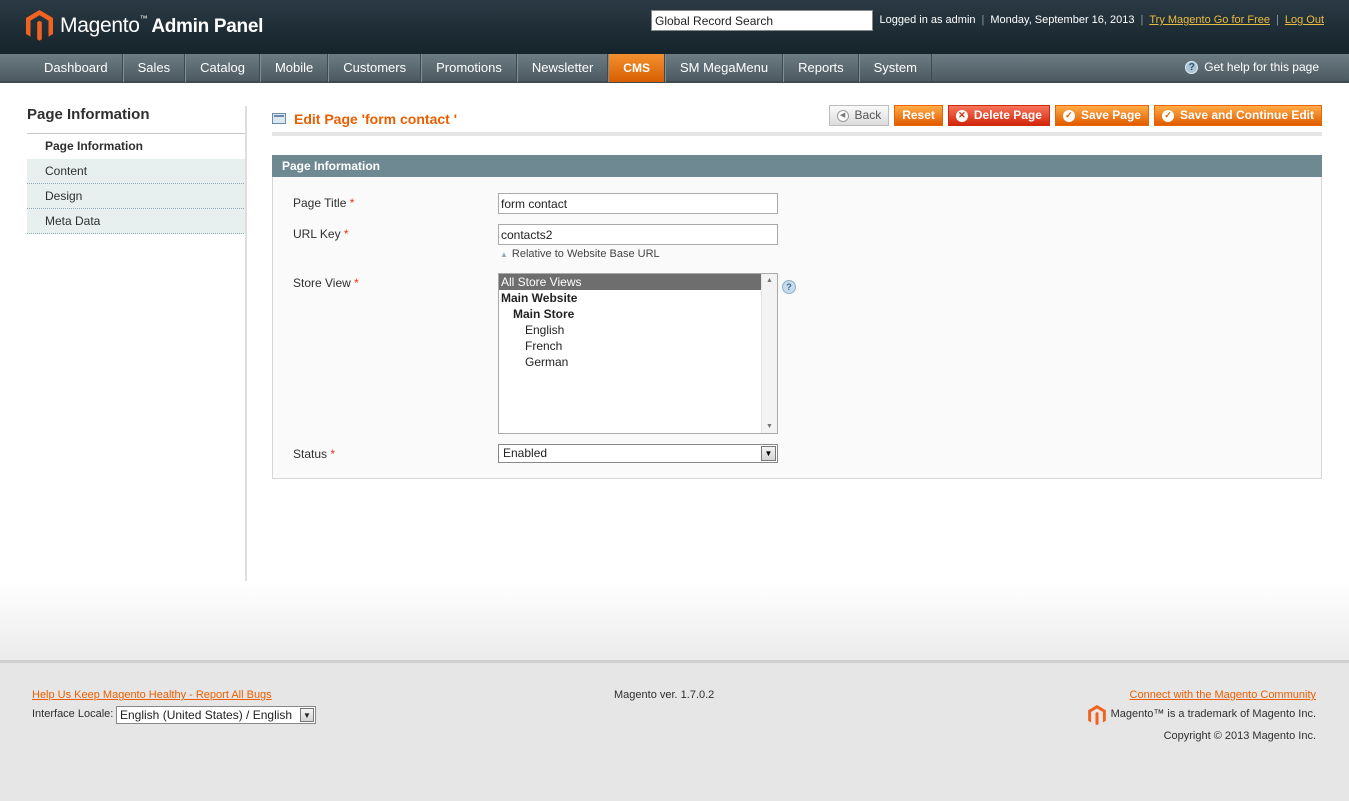 This screenshot has height=801, width=1349. Describe the element at coordinates (1213, 714) in the screenshot. I see `trademark-text: Magento™ is a trademark of Magento Inc.` at that location.